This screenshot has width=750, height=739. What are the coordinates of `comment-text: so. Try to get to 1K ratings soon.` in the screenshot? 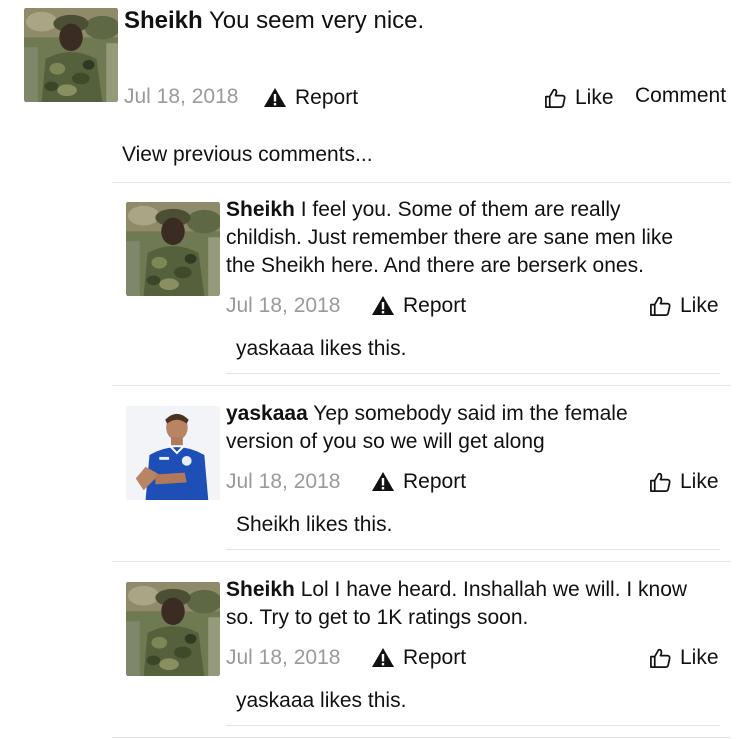 It's located at (377, 617).